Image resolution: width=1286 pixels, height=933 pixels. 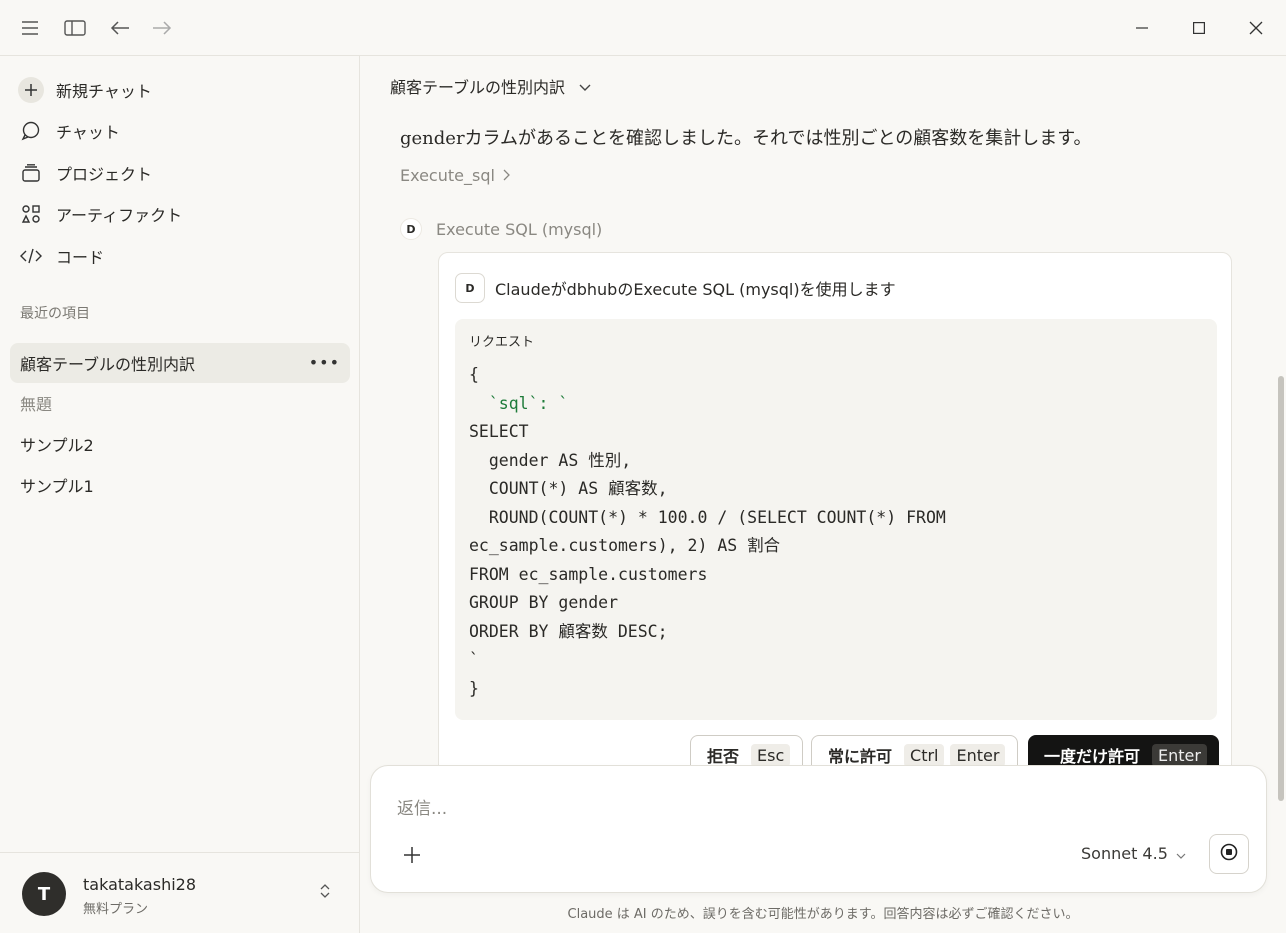 I want to click on maximize-icon, so click(x=1199, y=28).